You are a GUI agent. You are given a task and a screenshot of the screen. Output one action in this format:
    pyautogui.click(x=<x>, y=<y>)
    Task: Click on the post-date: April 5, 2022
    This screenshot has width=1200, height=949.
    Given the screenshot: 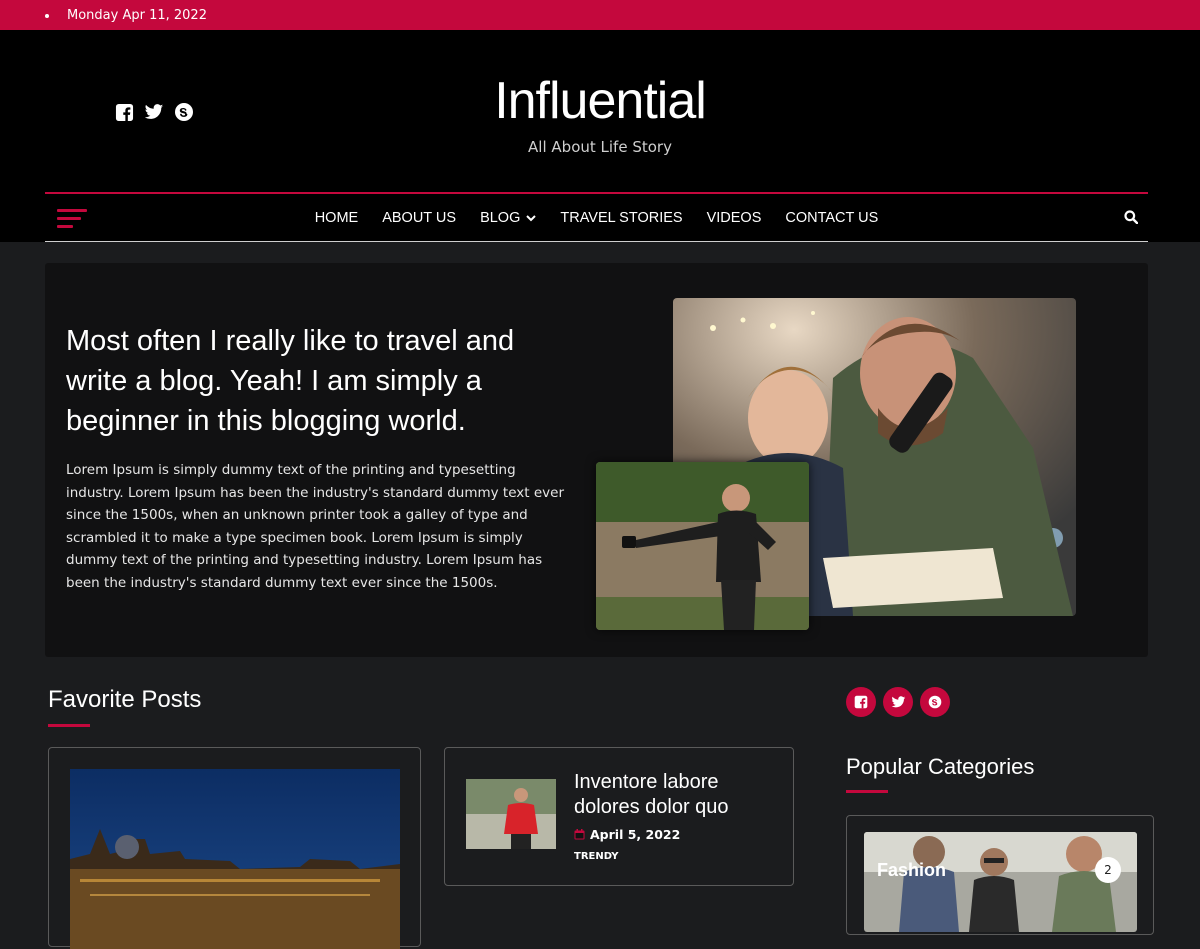 What is the action you would take?
    pyautogui.click(x=627, y=834)
    